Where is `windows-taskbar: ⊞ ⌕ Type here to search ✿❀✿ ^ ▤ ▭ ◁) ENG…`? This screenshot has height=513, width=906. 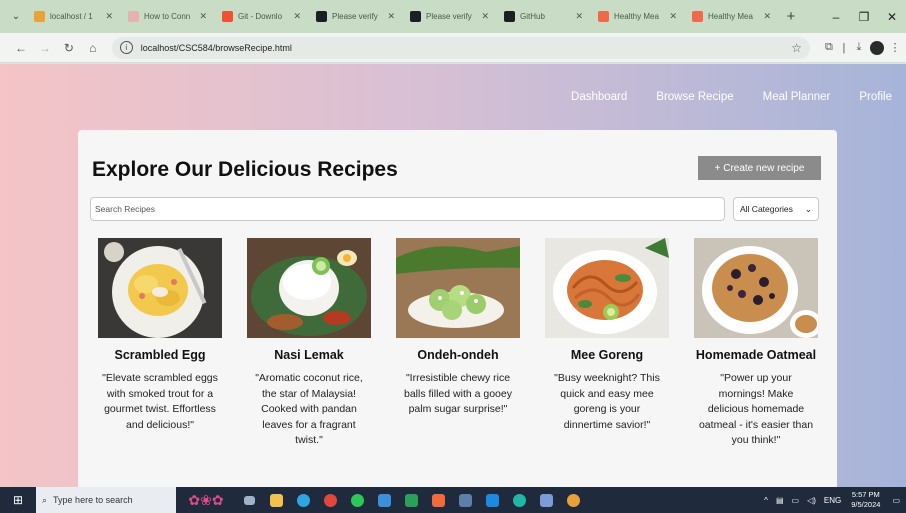
windows-taskbar: ⊞ ⌕ Type here to search ✿❀✿ ^ ▤ ▭ ◁) ENG… is located at coordinates (453, 500).